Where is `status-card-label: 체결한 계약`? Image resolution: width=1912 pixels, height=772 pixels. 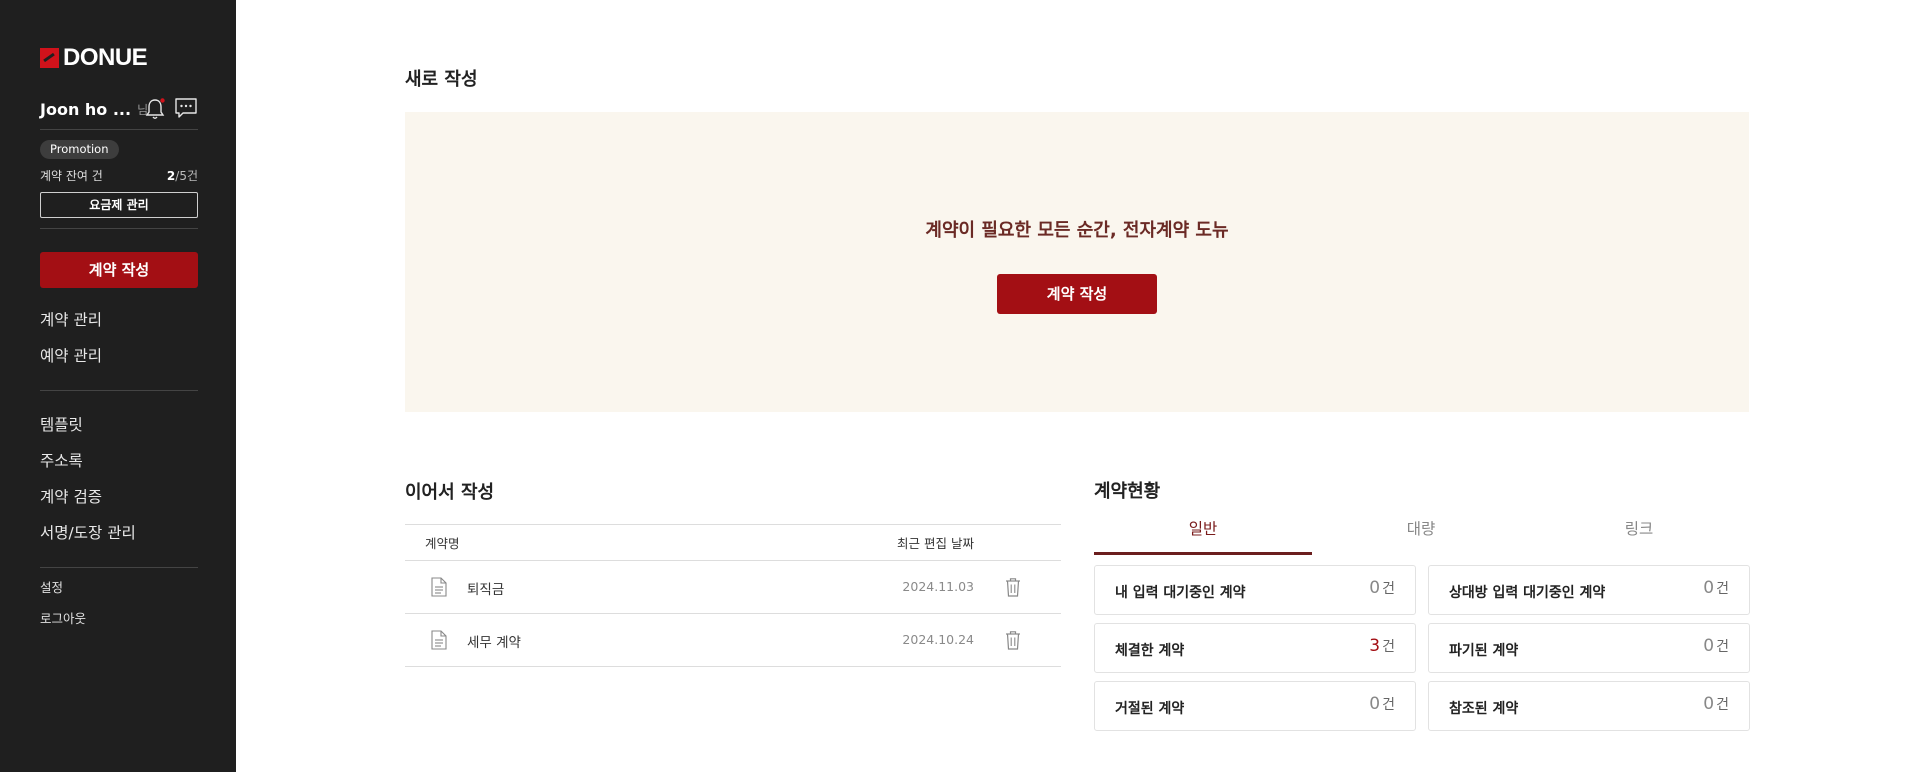
status-card-label: 체결한 계약 is located at coordinates (1150, 651).